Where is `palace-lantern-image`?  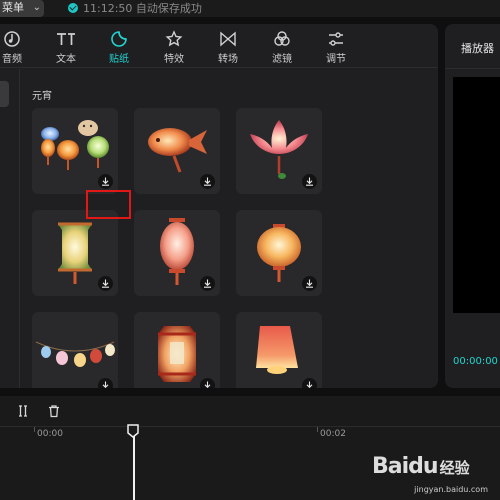 palace-lantern-image is located at coordinates (177, 354).